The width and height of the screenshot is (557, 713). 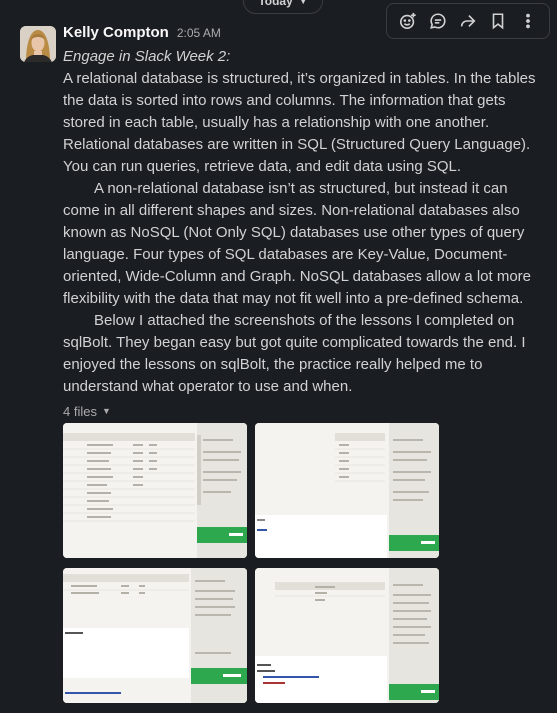 What do you see at coordinates (275, 4) in the screenshot?
I see `date-divider-label: Today` at bounding box center [275, 4].